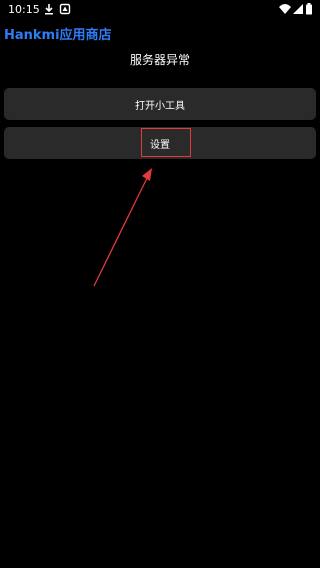 This screenshot has height=568, width=320. What do you see at coordinates (298, 9) in the screenshot?
I see `signal-icon` at bounding box center [298, 9].